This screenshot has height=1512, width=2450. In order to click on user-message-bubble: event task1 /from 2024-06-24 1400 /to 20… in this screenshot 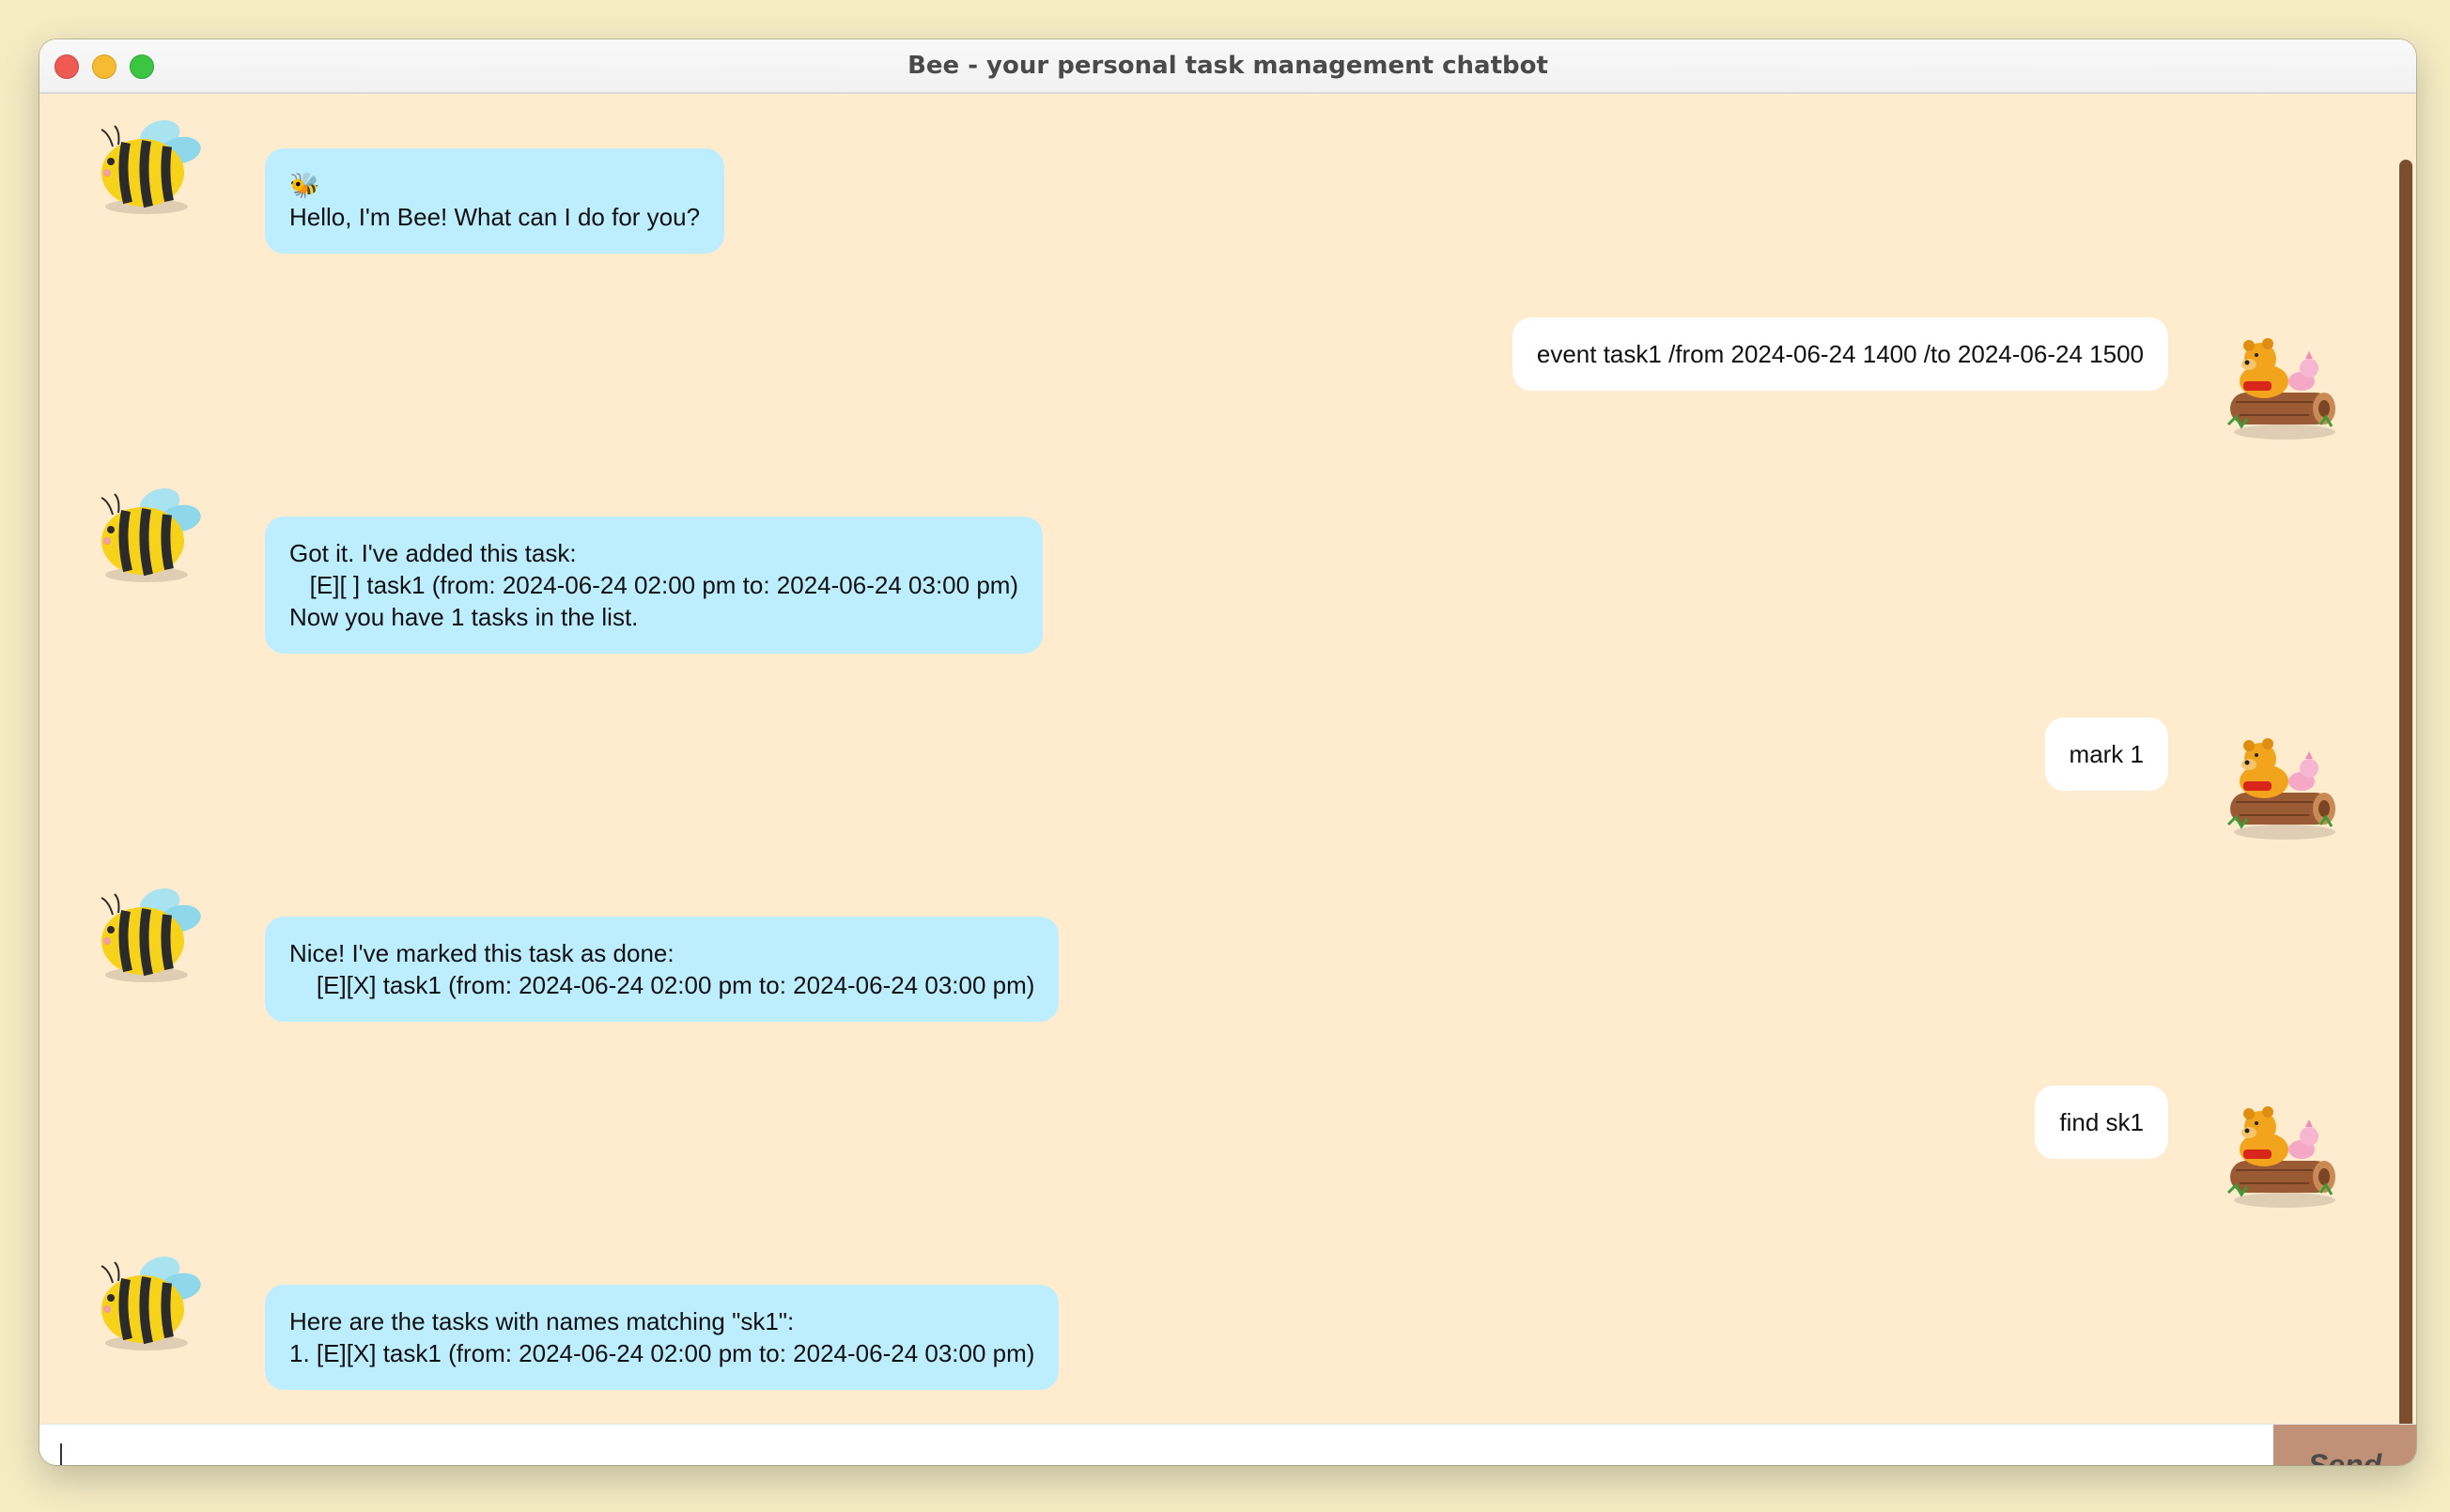, I will do `click(1840, 354)`.